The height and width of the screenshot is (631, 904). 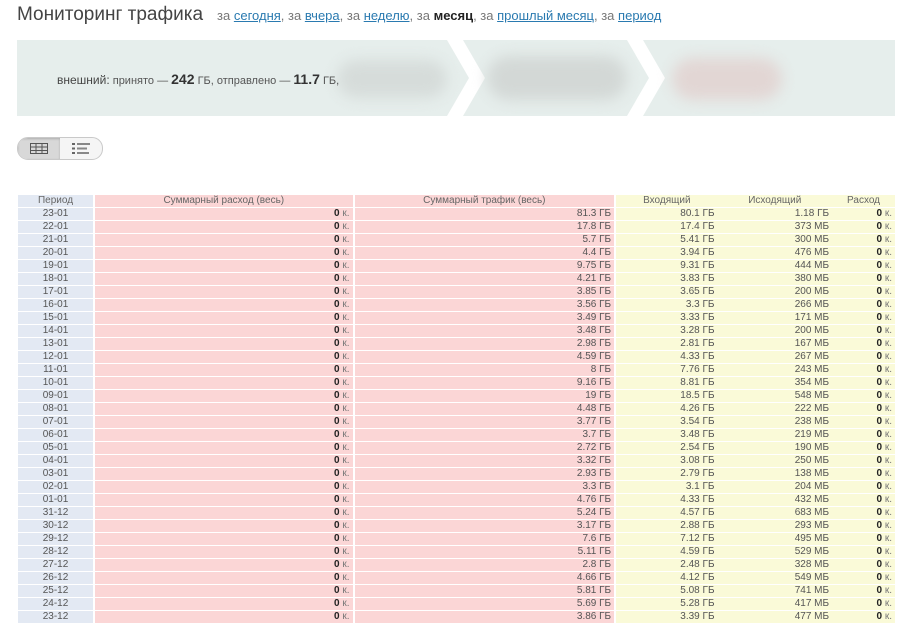 I want to click on period-link-5: период, so click(x=639, y=15).